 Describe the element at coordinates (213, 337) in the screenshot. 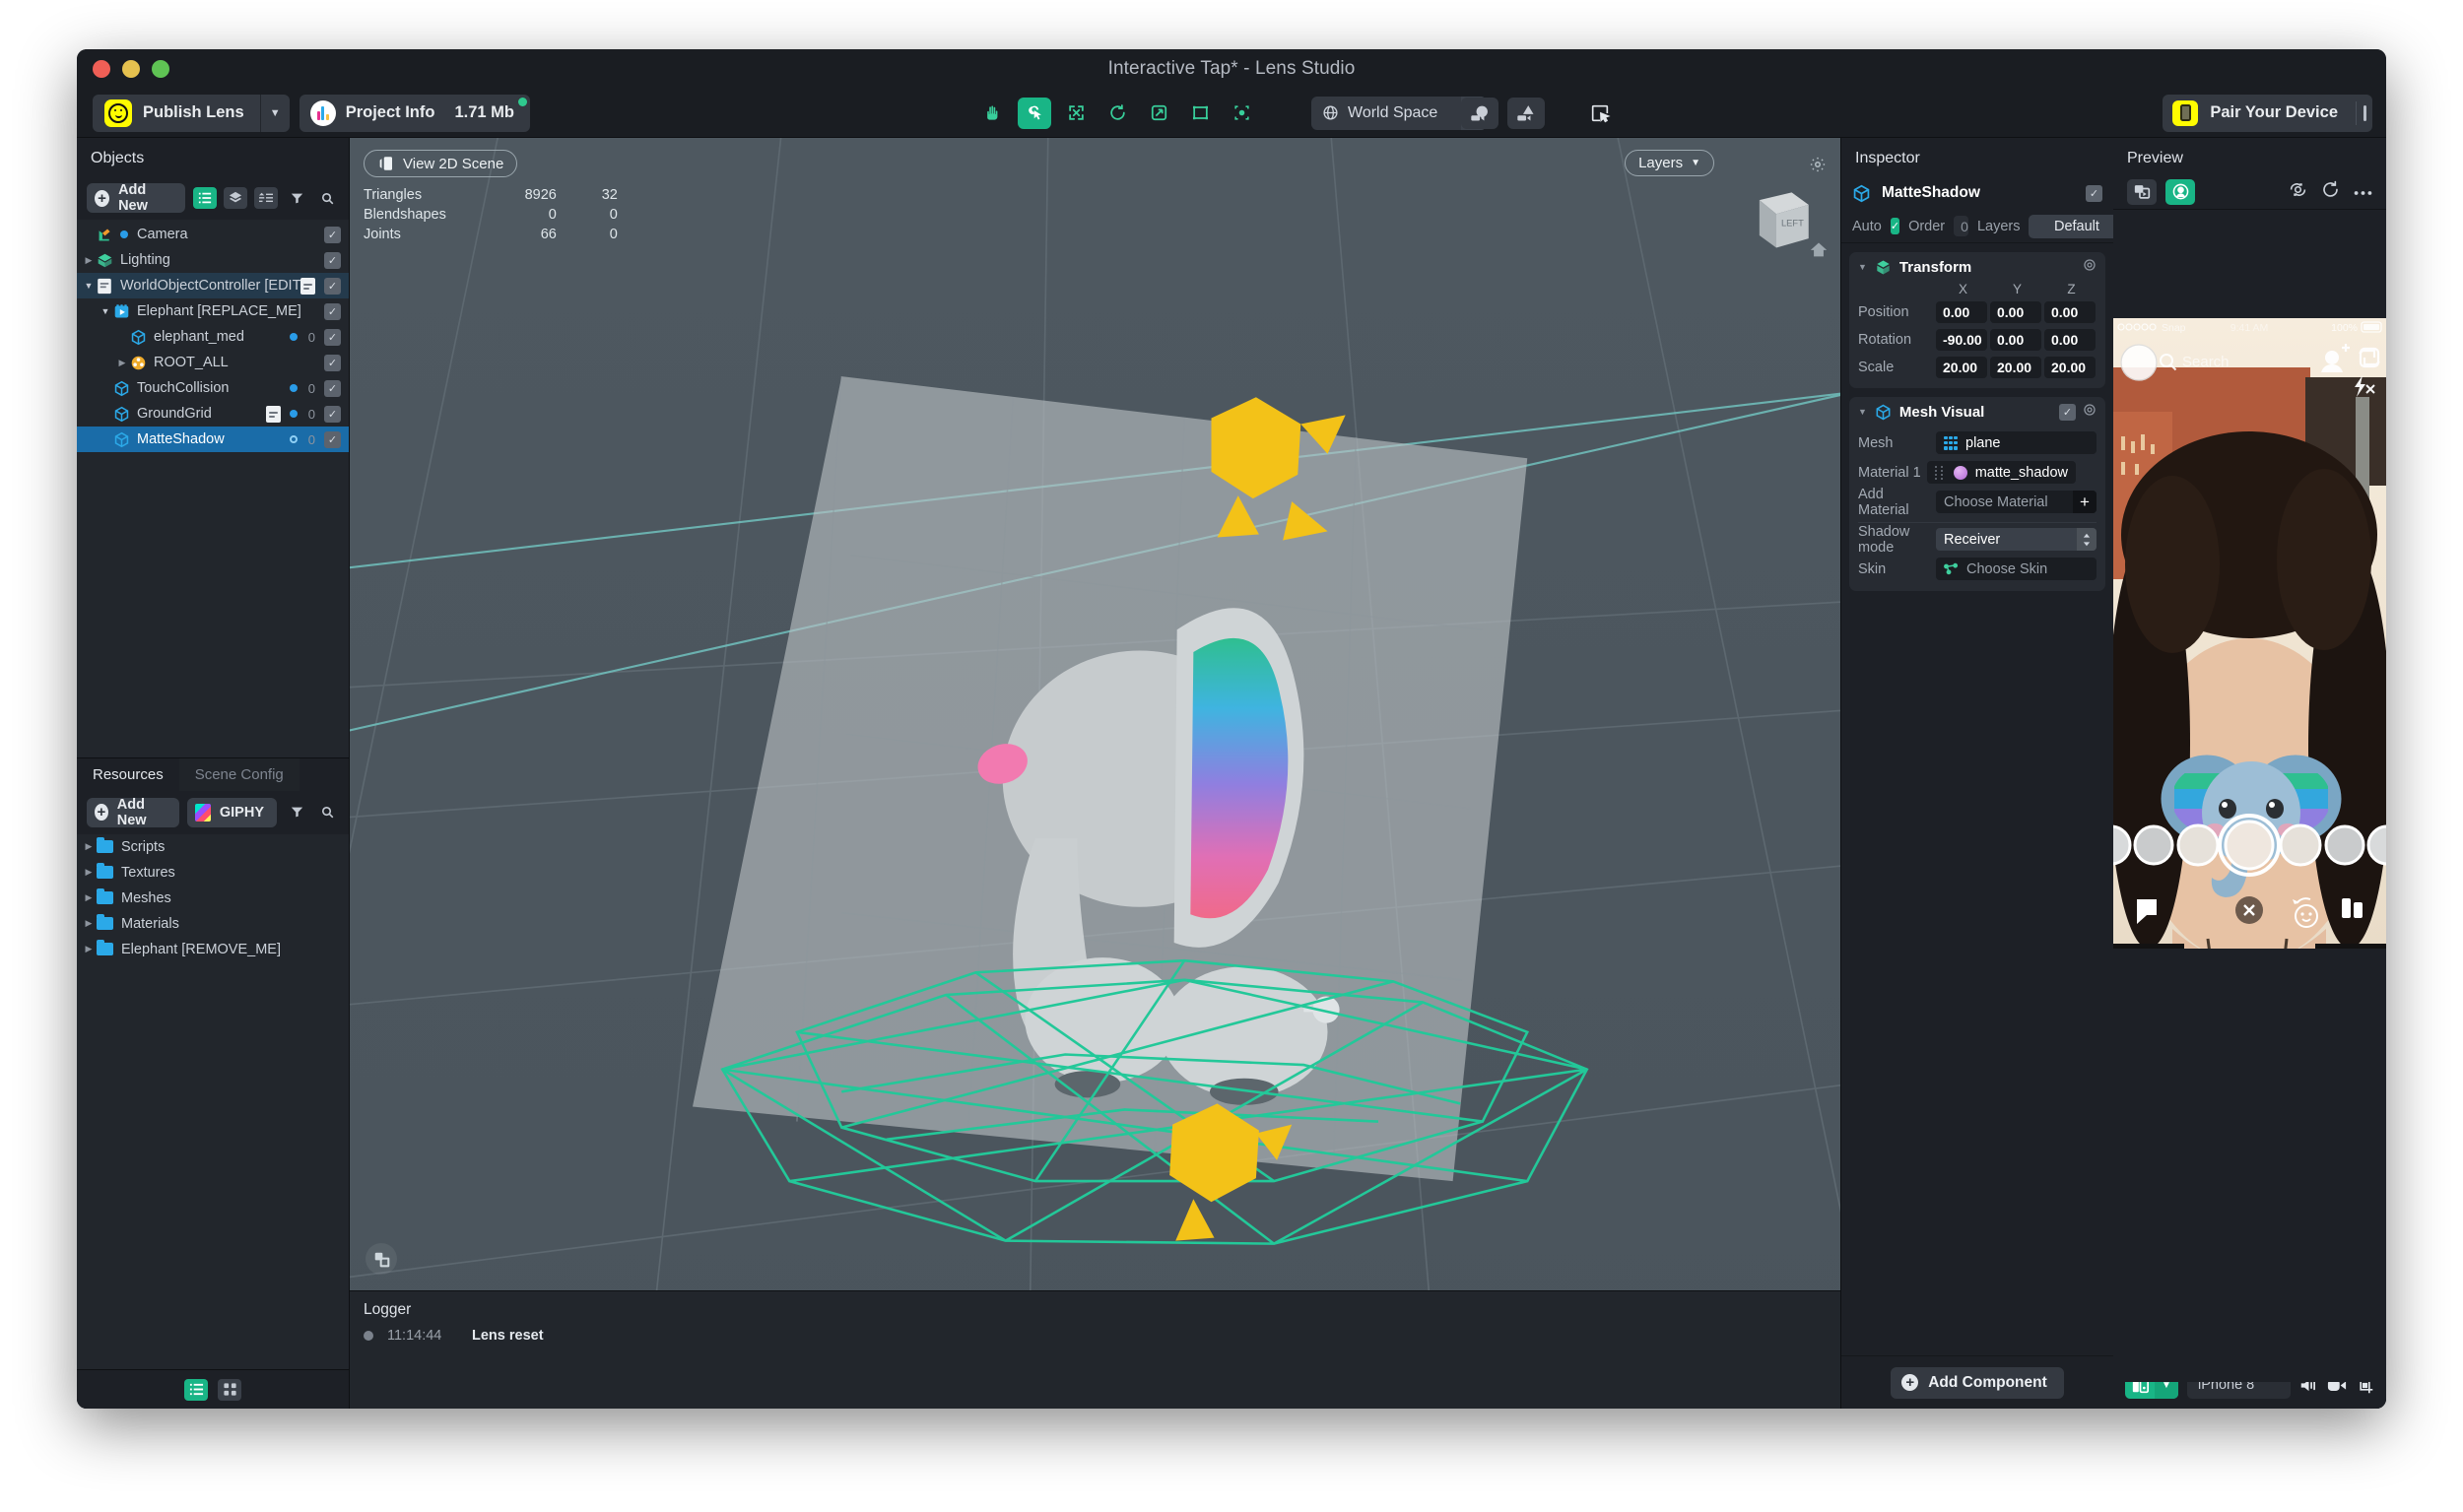

I see `objects-tree-row: elephant_med 0 ✓` at that location.